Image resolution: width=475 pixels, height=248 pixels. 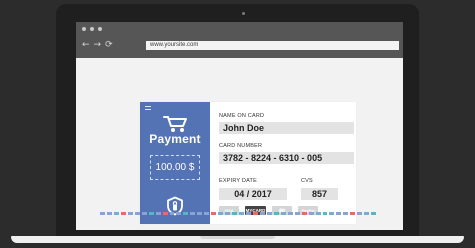 I want to click on name-field: John Doe, so click(x=286, y=128).